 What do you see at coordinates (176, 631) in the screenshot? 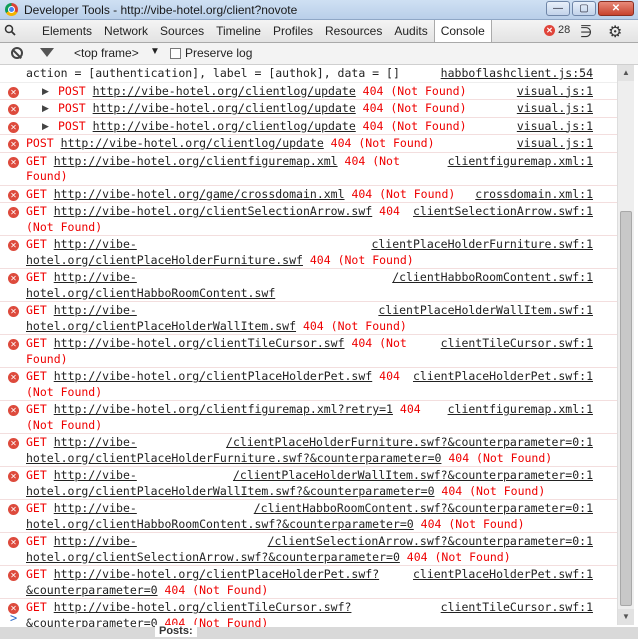
I see `posts-label: Posts:` at bounding box center [176, 631].